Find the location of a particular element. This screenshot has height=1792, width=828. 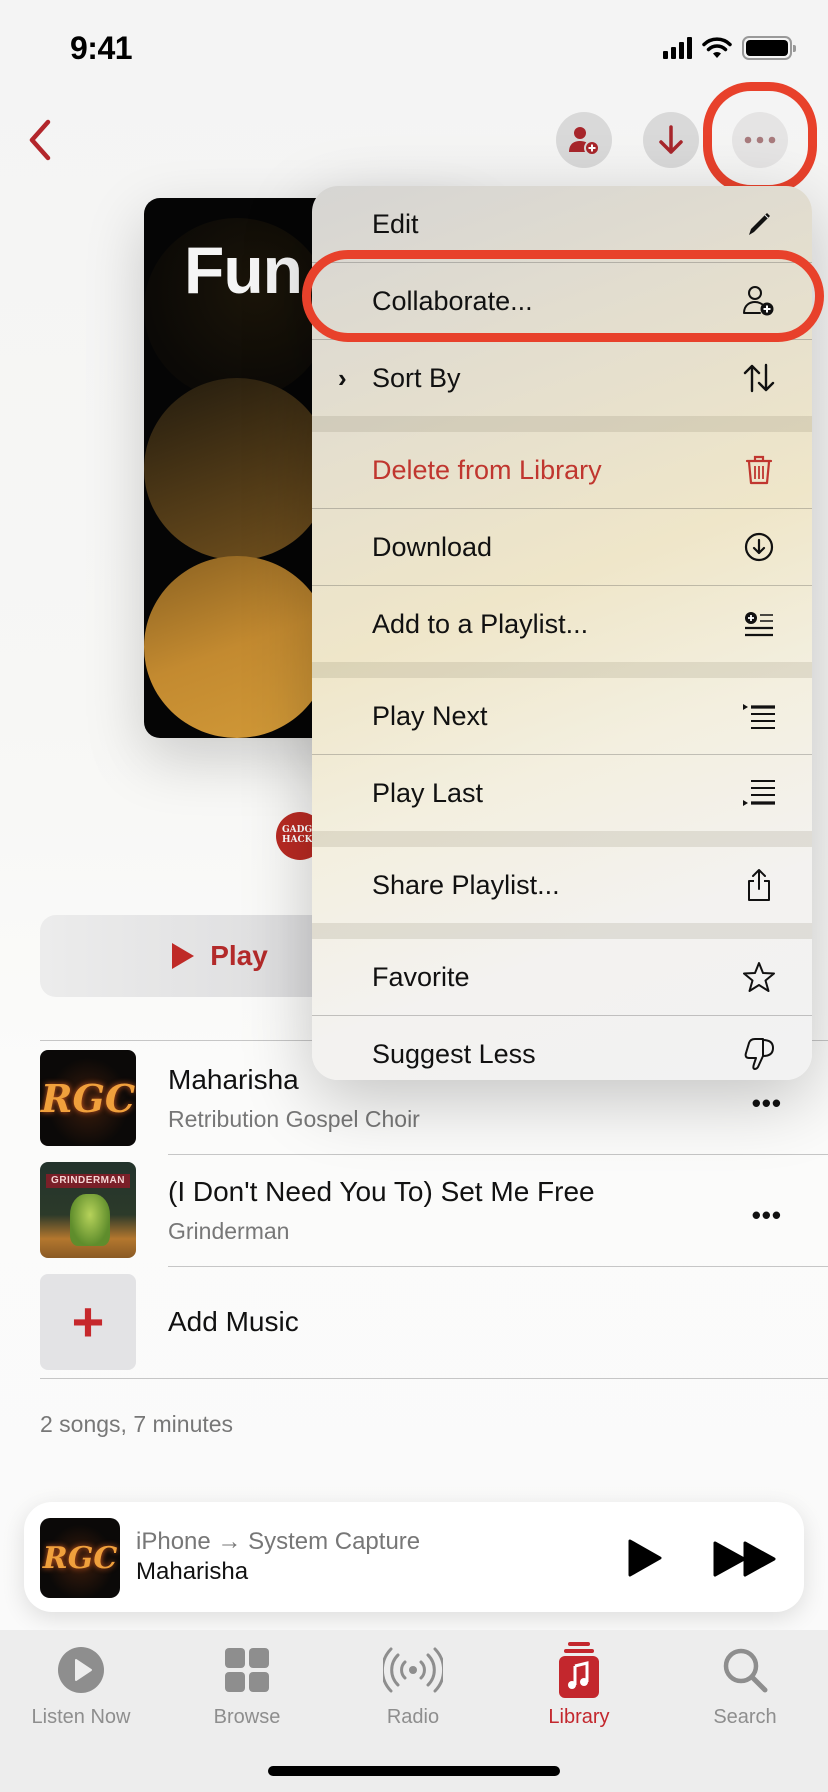

tab-browse: Browse is located at coordinates (247, 1684).